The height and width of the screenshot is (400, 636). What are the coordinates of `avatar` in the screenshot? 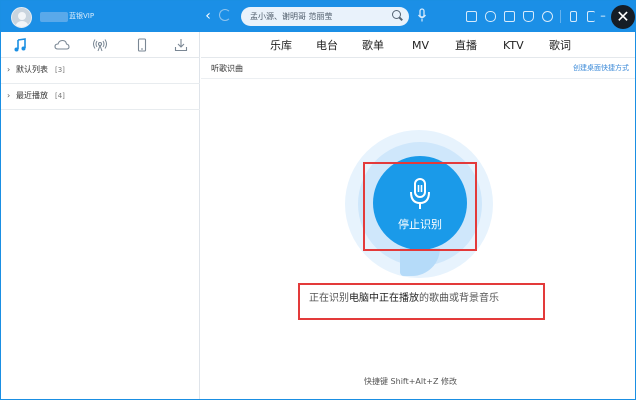 It's located at (21, 17).